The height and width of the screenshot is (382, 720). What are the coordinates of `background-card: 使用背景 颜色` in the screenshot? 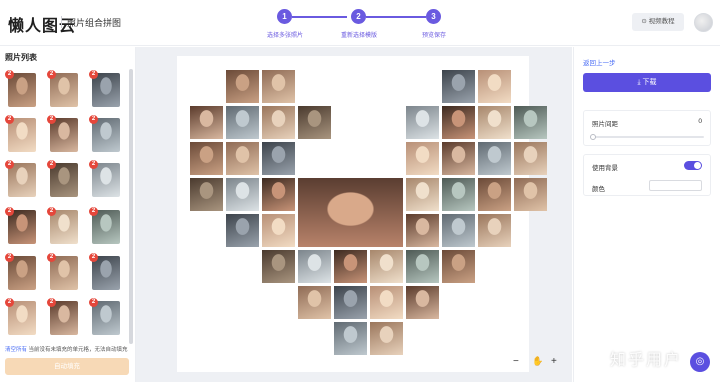 It's located at (647, 175).